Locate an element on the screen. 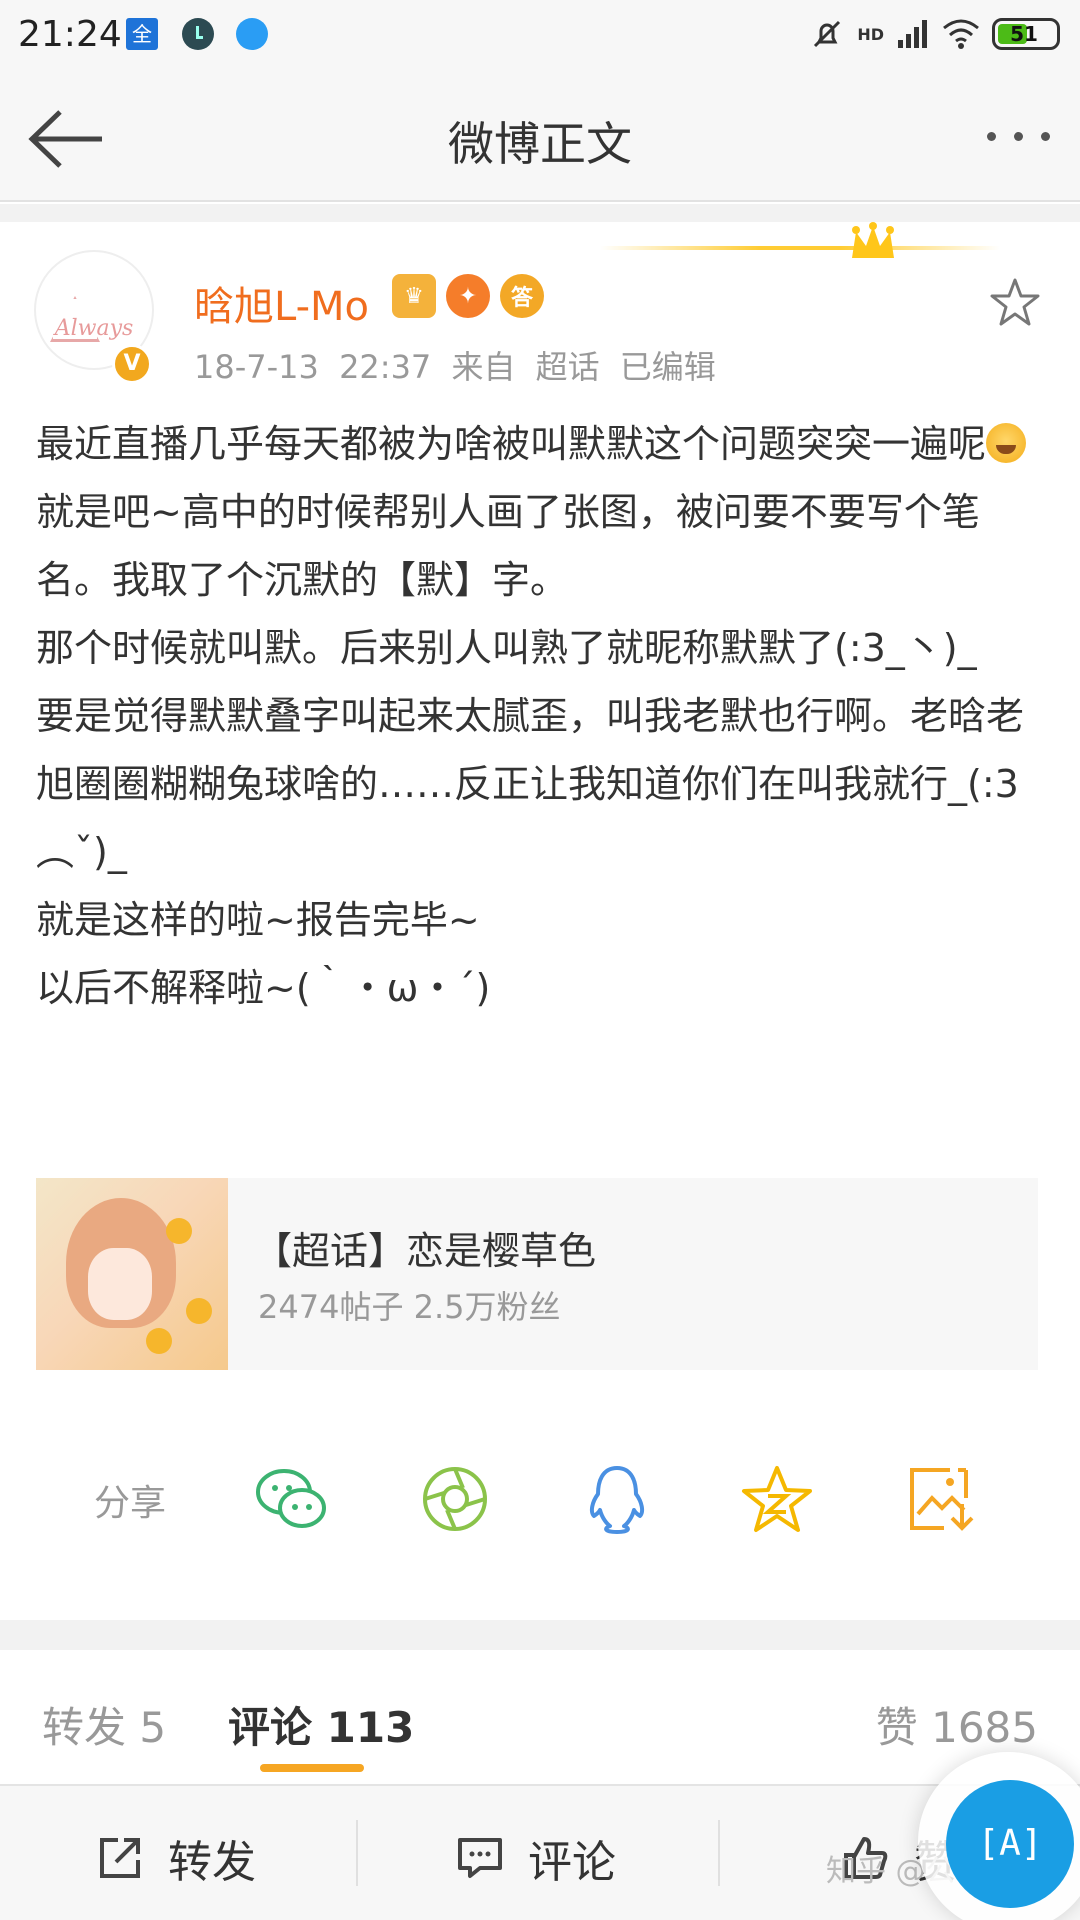  topic-title: 【超话】恋是樱草色 is located at coordinates (425, 1251).